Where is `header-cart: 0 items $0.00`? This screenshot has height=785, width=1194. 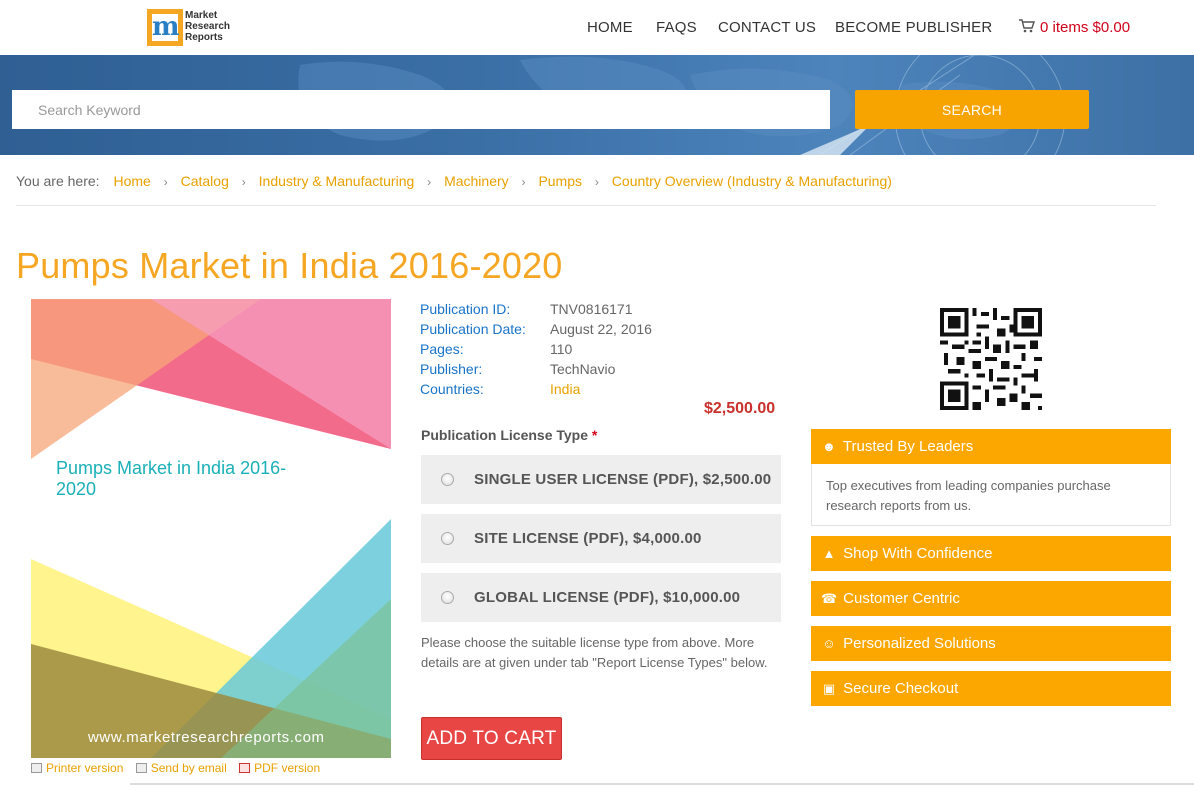
header-cart: 0 items $0.00 is located at coordinates (1074, 27).